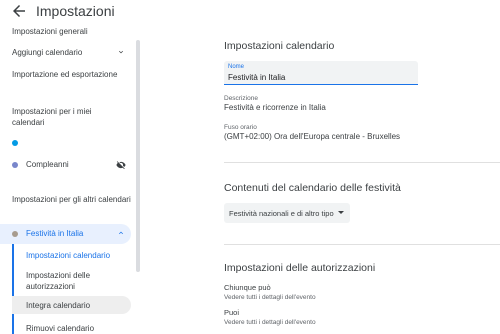 The height and width of the screenshot is (334, 500). What do you see at coordinates (279, 46) in the screenshot?
I see `section-heading-calendar-settings: Impostazioni calendario` at bounding box center [279, 46].